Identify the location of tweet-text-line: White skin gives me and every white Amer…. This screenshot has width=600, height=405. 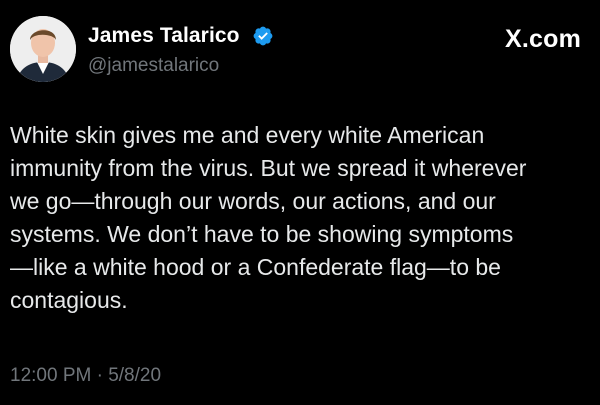
(247, 135).